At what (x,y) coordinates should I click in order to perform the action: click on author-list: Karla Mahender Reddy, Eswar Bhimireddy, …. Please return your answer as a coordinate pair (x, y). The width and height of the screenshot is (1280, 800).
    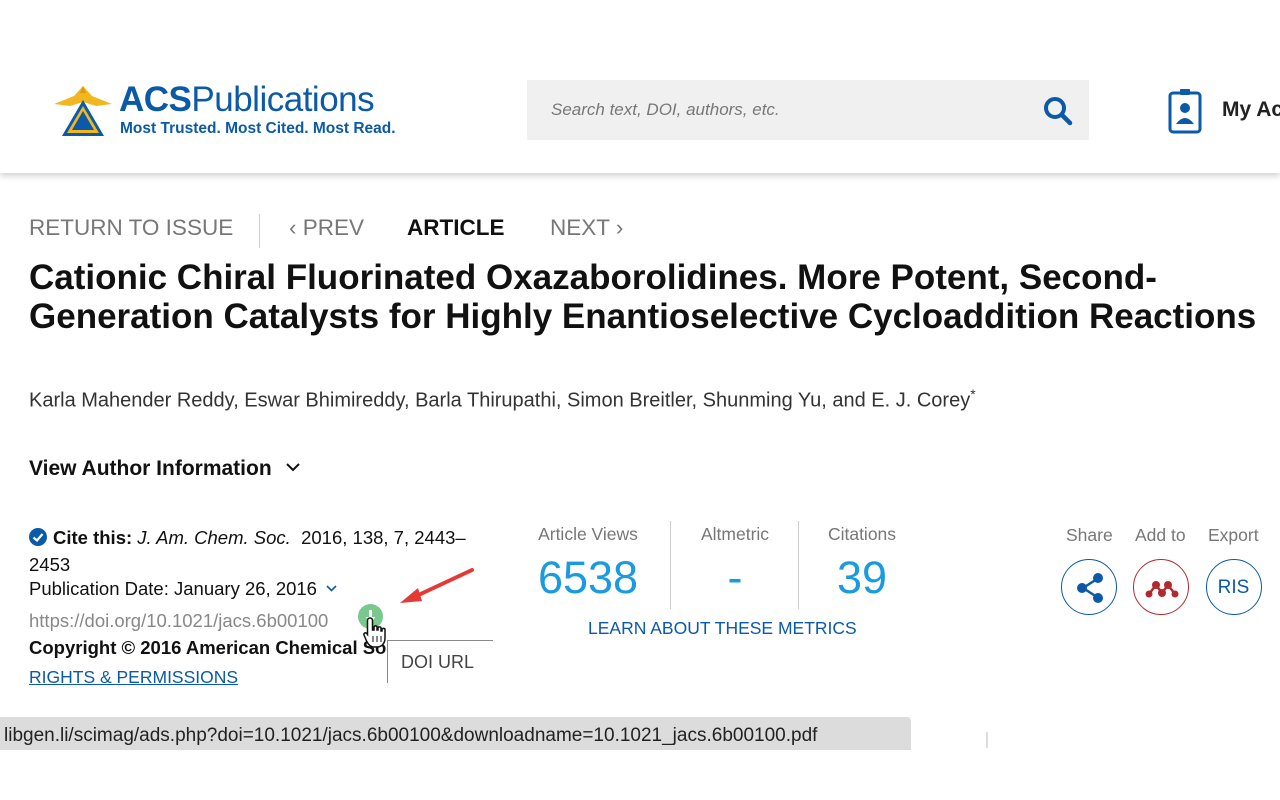
    Looking at the image, I should click on (502, 399).